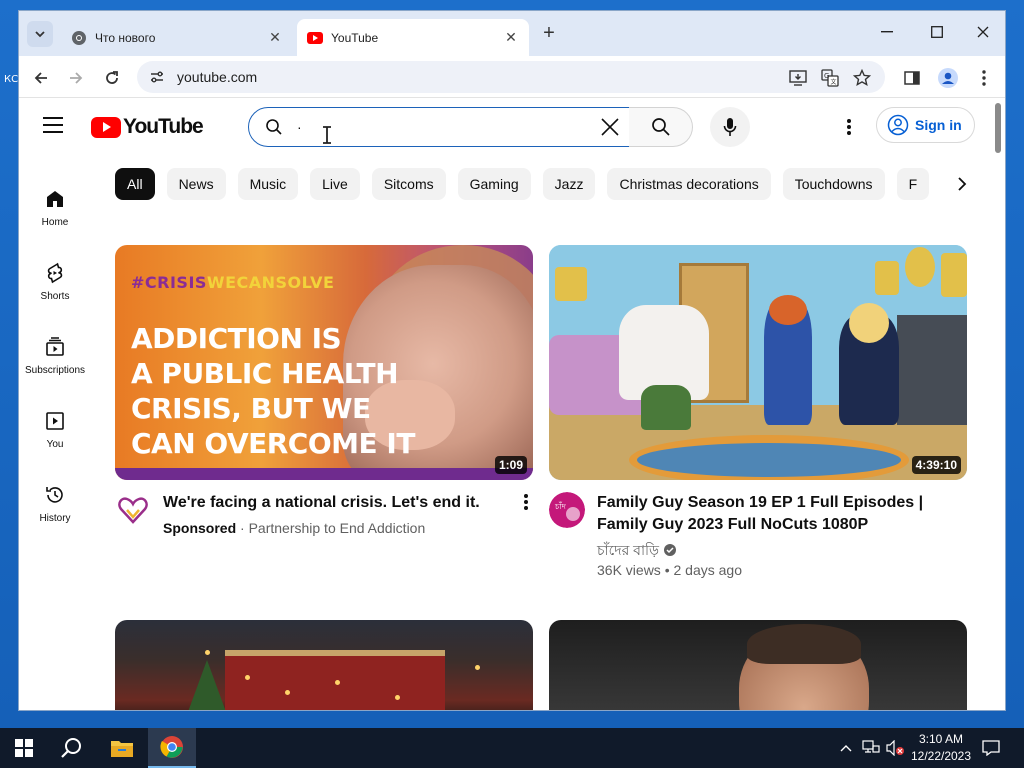 The height and width of the screenshot is (768, 1024). Describe the element at coordinates (55, 199) in the screenshot. I see `home-icon` at that location.